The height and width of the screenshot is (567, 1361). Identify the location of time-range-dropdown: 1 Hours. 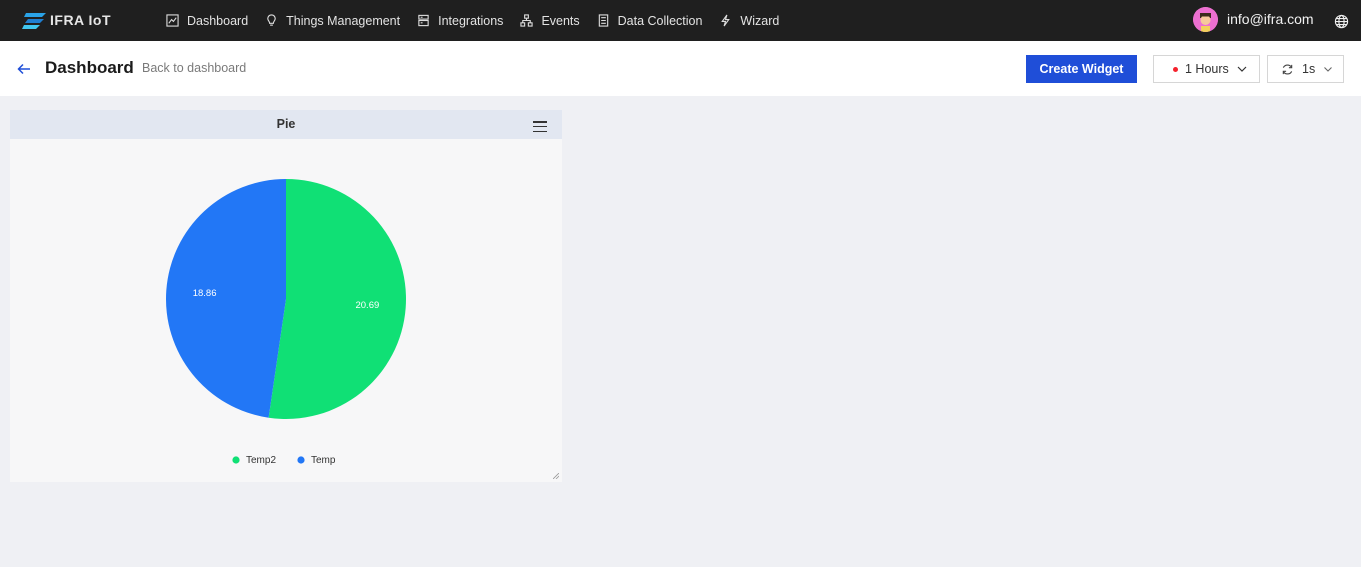
(1206, 69).